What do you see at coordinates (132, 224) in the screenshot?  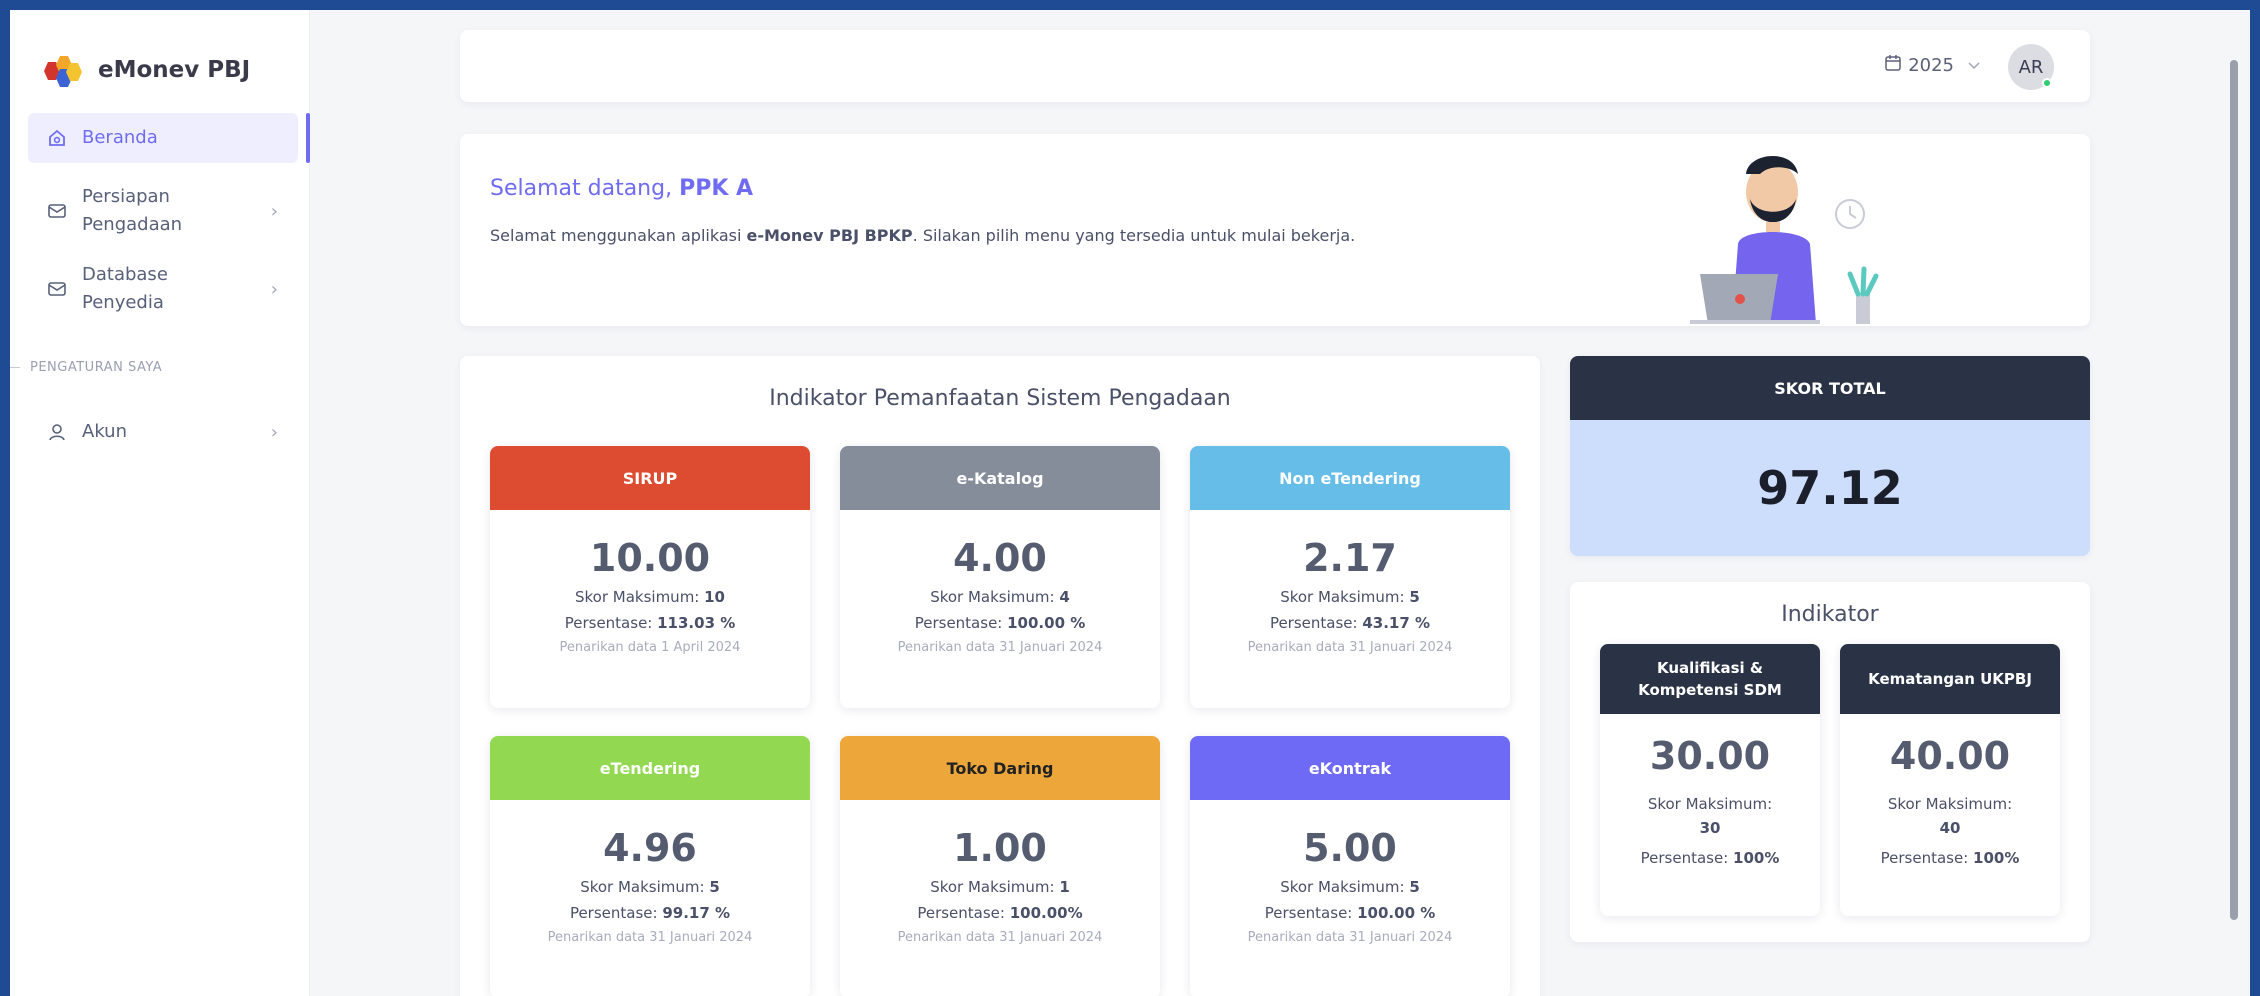 I see `sidebar-item-label: Pengadaan` at bounding box center [132, 224].